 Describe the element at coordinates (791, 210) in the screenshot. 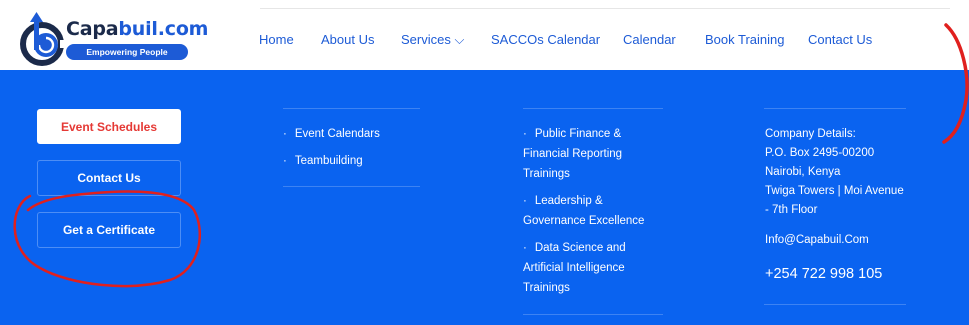

I see `company-address-line4: - 7th Floor` at that location.